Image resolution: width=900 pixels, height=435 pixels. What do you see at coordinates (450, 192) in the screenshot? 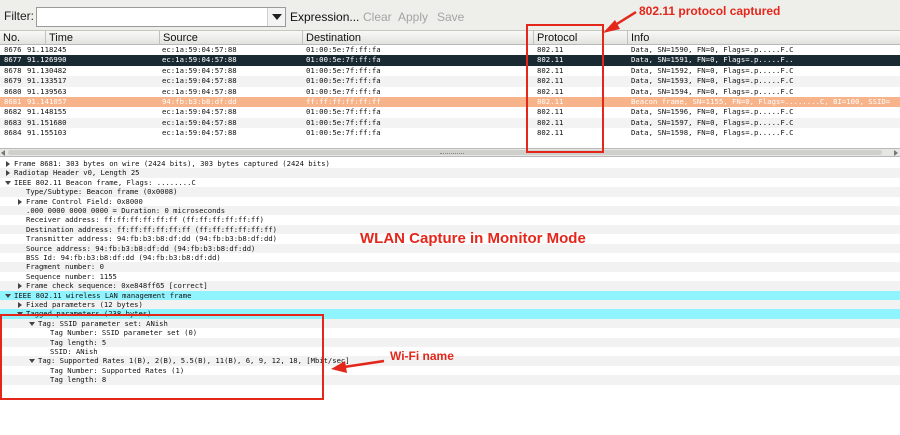
I see `detail-row: Type/Subtype: Beacon frame (0x0008)` at bounding box center [450, 192].